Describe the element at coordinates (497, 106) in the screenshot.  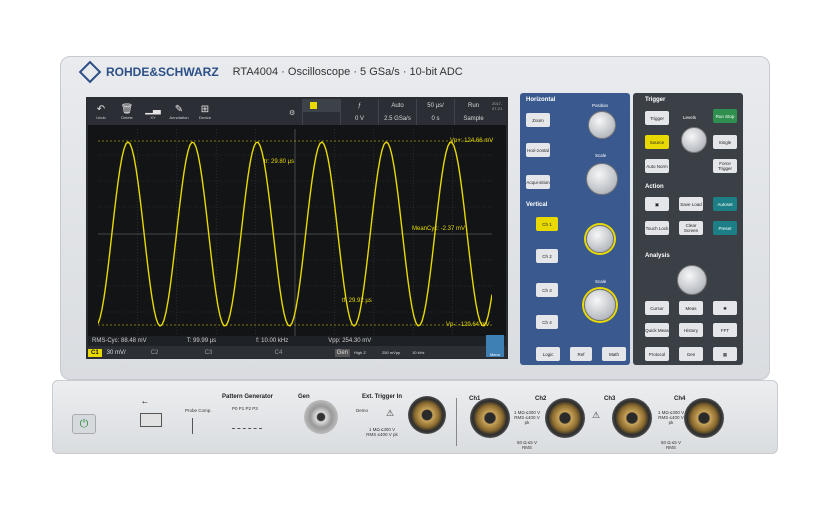
I see `date-readout: 2017-07-21` at that location.